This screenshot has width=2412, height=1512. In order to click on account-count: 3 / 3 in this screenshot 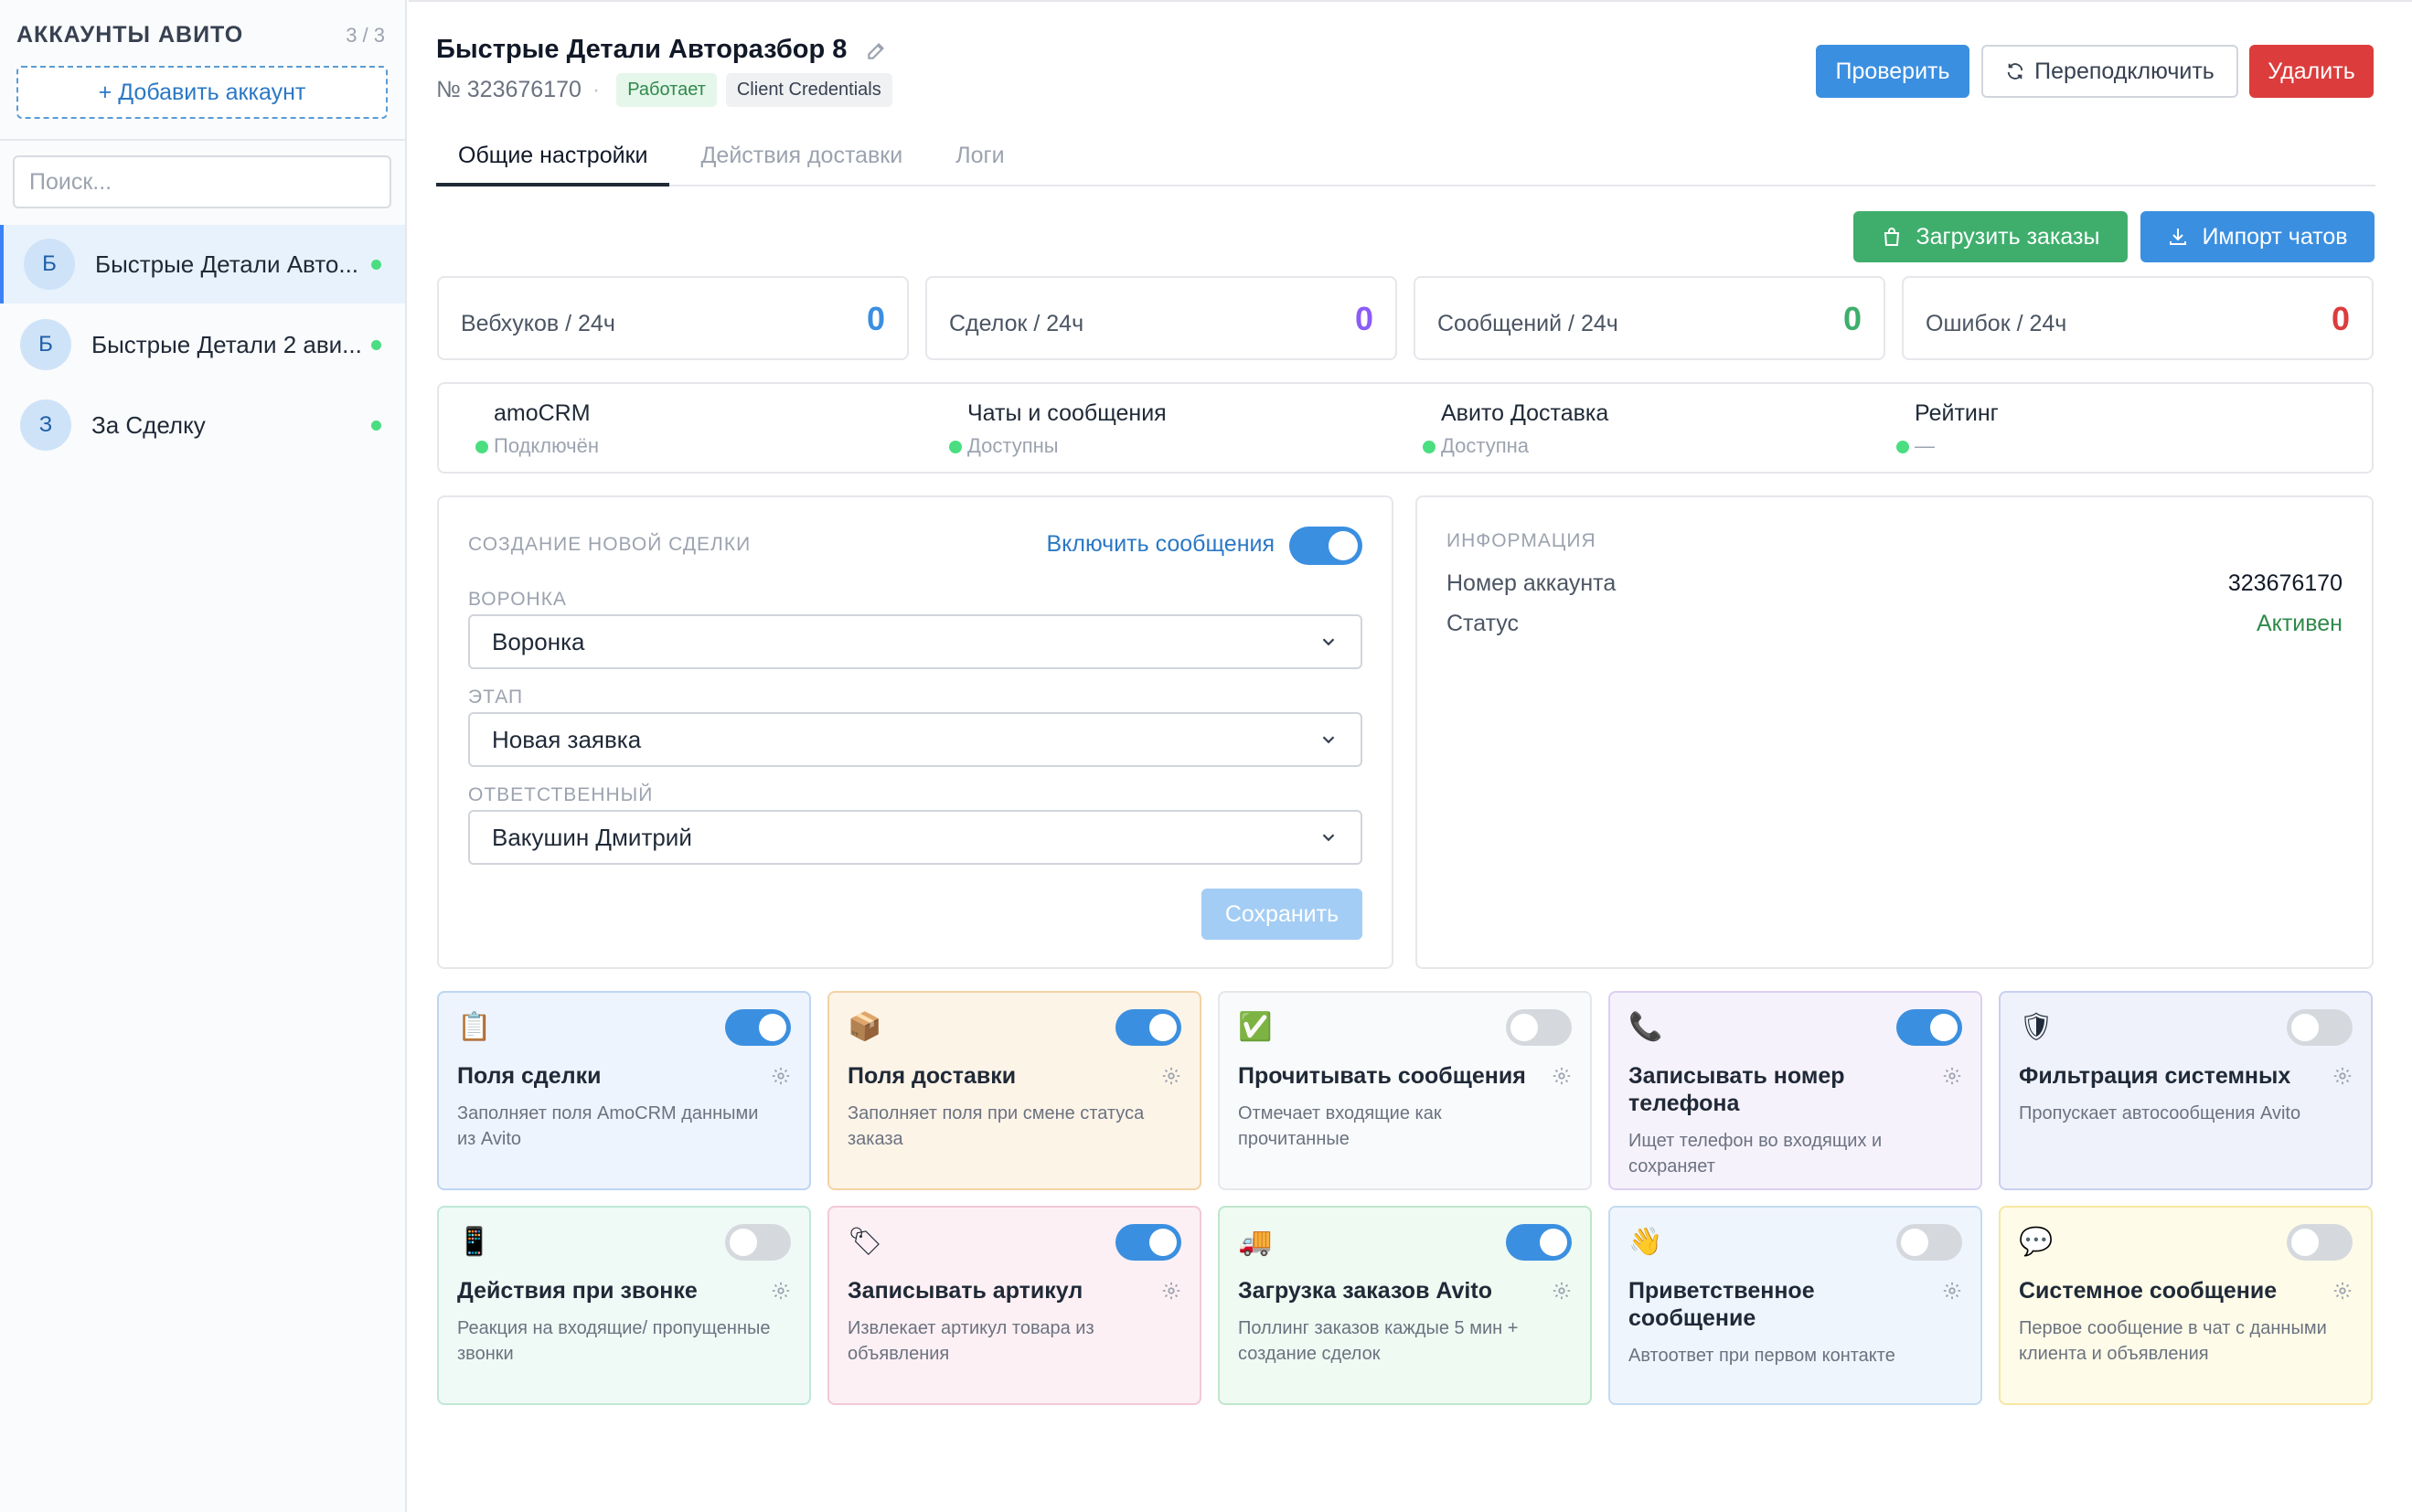, I will do `click(365, 35)`.